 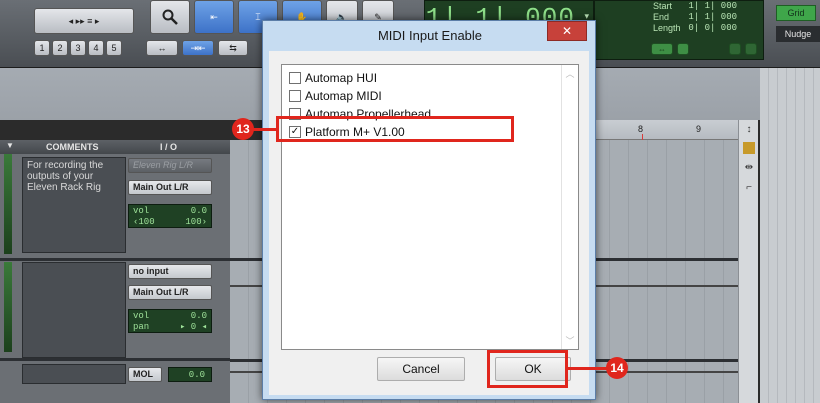 What do you see at coordinates (170, 187) in the screenshot?
I see `track-1-output-selector: Main Out L/R` at bounding box center [170, 187].